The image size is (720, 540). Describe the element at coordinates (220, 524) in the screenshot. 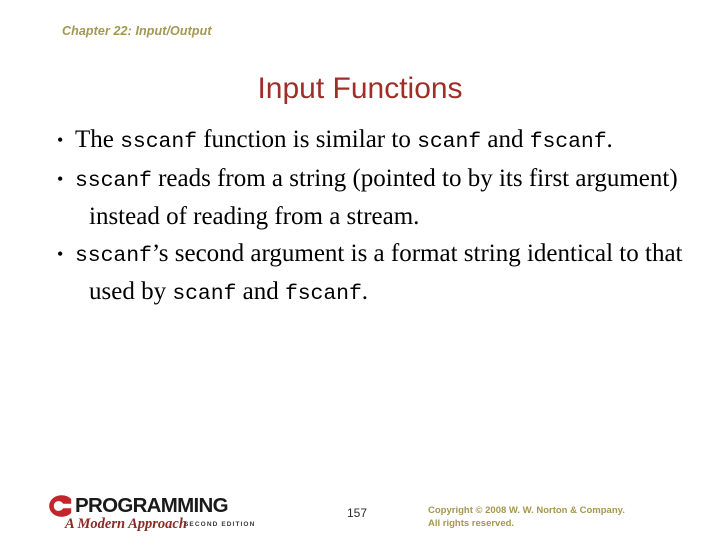

I see `logo-edition: SECOND EDITION` at that location.